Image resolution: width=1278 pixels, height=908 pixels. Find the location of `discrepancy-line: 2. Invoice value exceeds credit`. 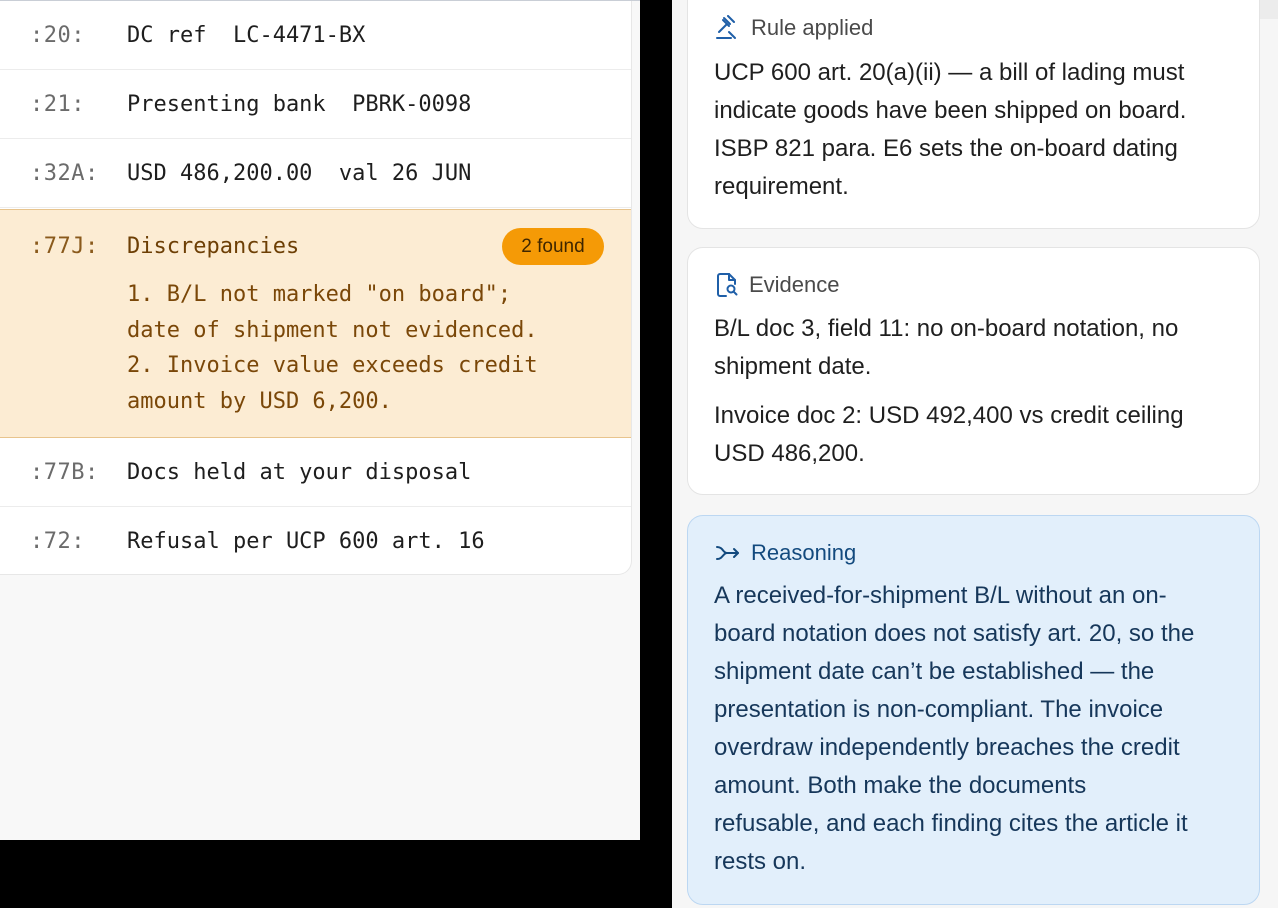

discrepancy-line: 2. Invoice value exceeds credit is located at coordinates (332, 365).